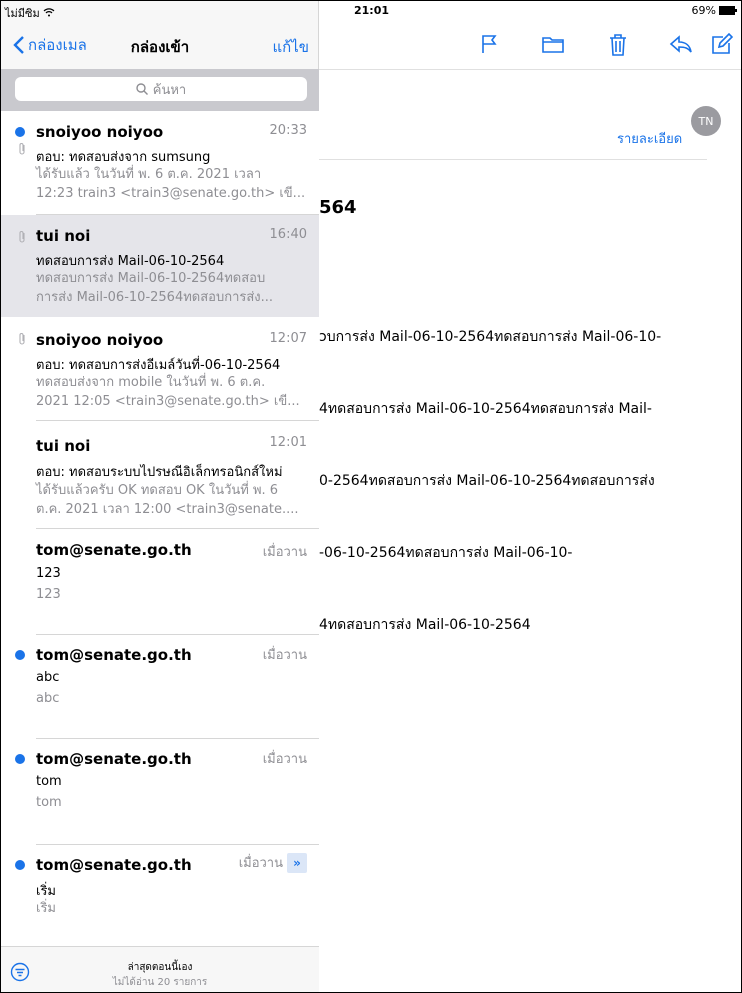 The image size is (742, 993). I want to click on message-subject: เริ่ม, so click(46, 891).